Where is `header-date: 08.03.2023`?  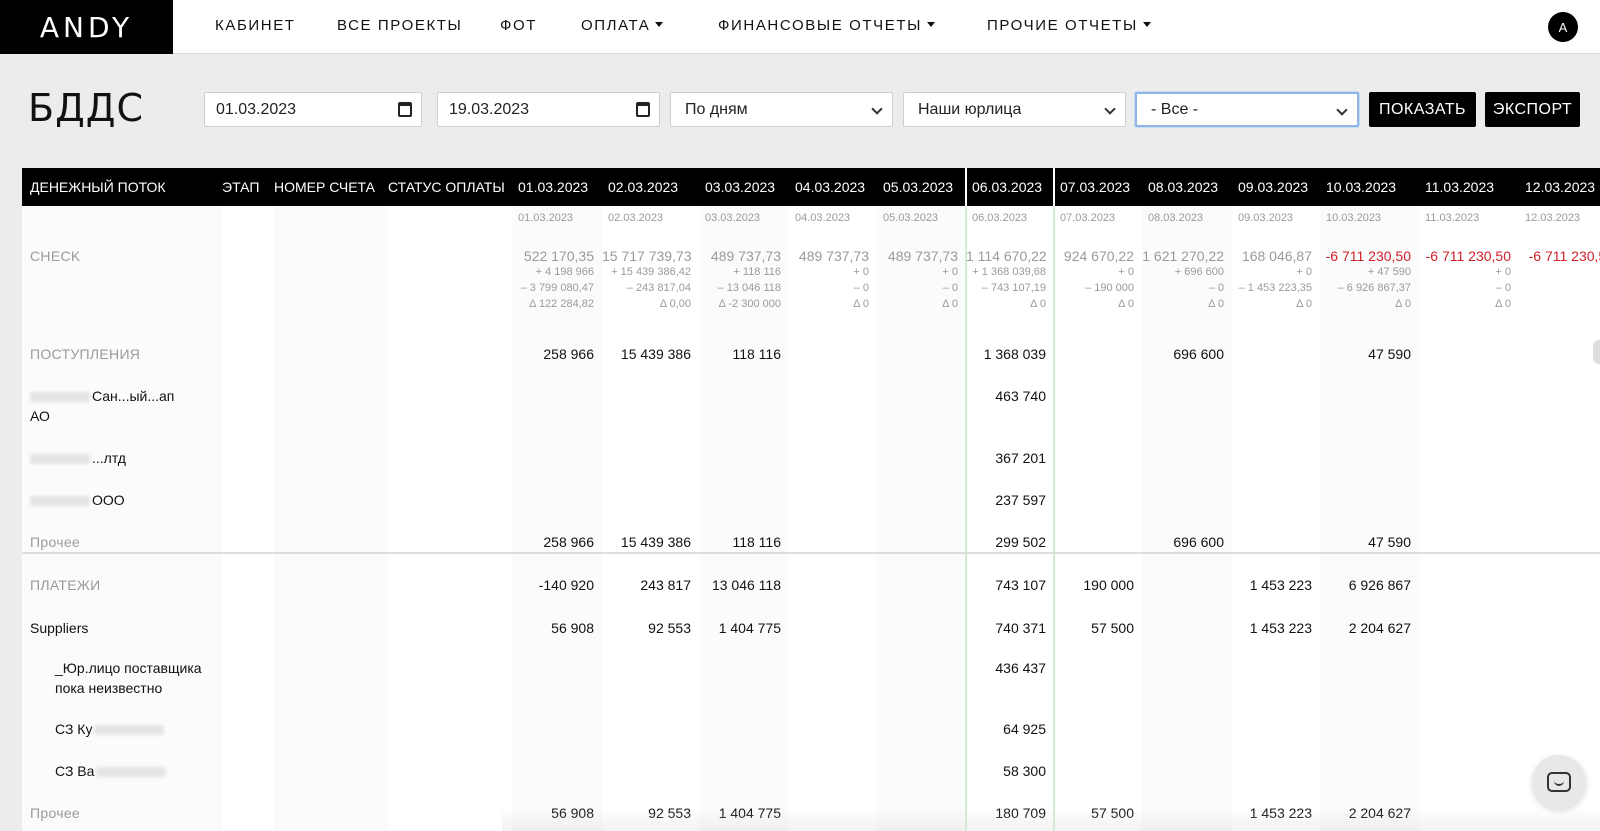 header-date: 08.03.2023 is located at coordinates (1183, 187).